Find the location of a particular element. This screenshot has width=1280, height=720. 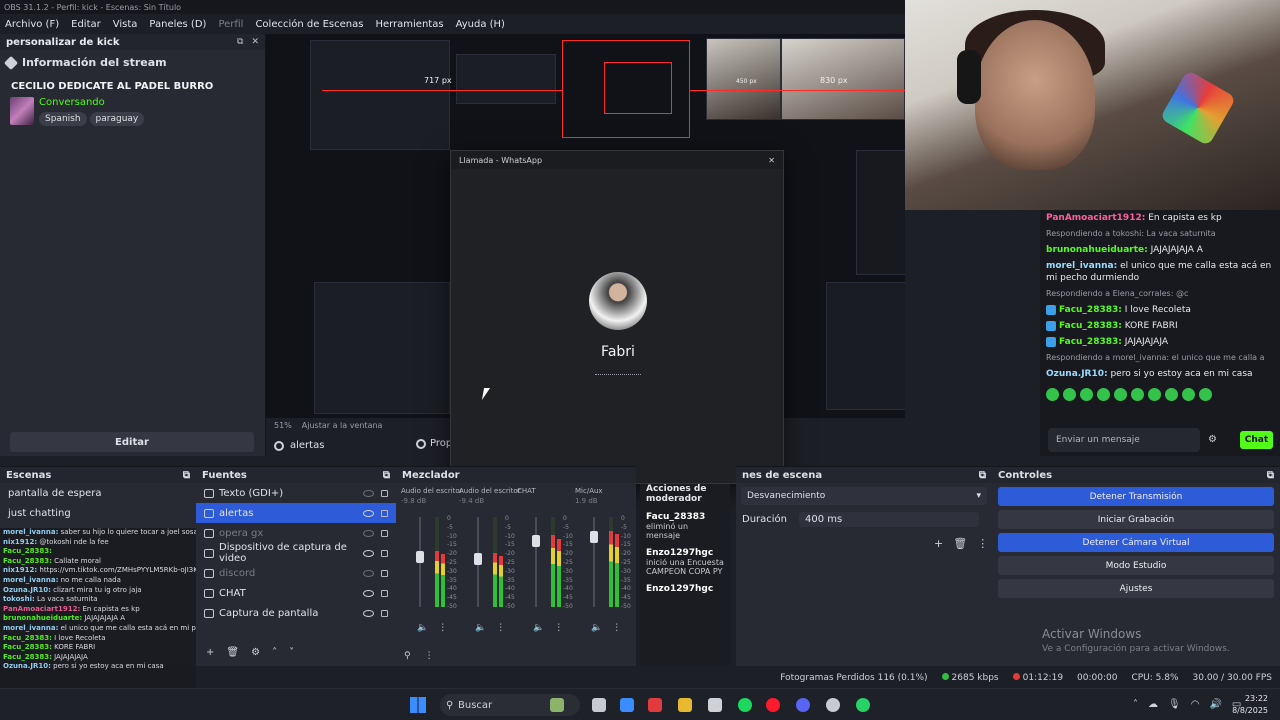

control-button: Ajustes is located at coordinates (1136, 588).